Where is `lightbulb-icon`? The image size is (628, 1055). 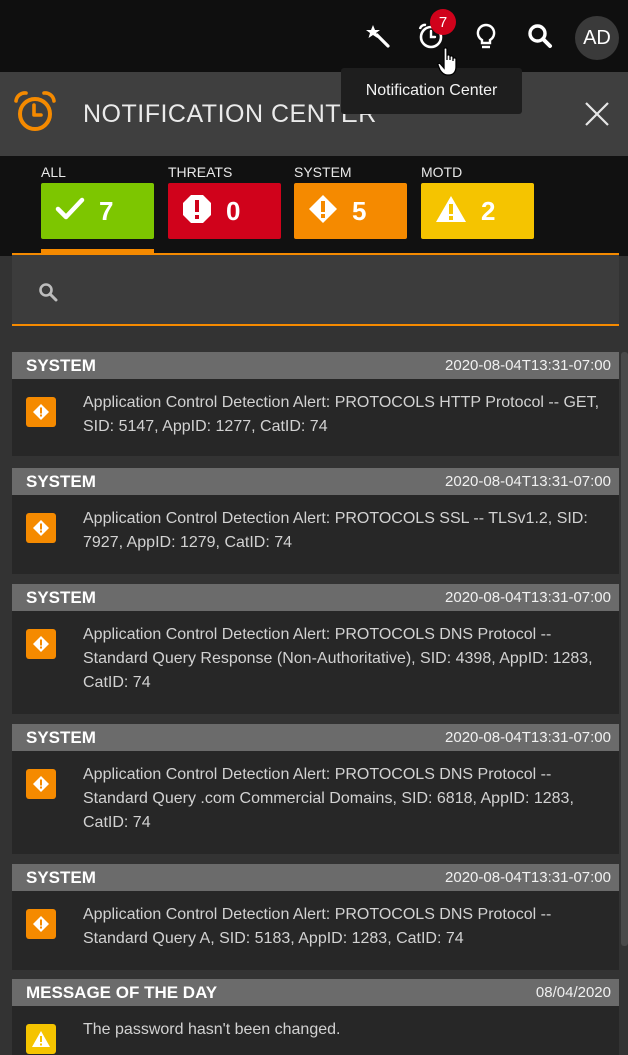
lightbulb-icon is located at coordinates (486, 36).